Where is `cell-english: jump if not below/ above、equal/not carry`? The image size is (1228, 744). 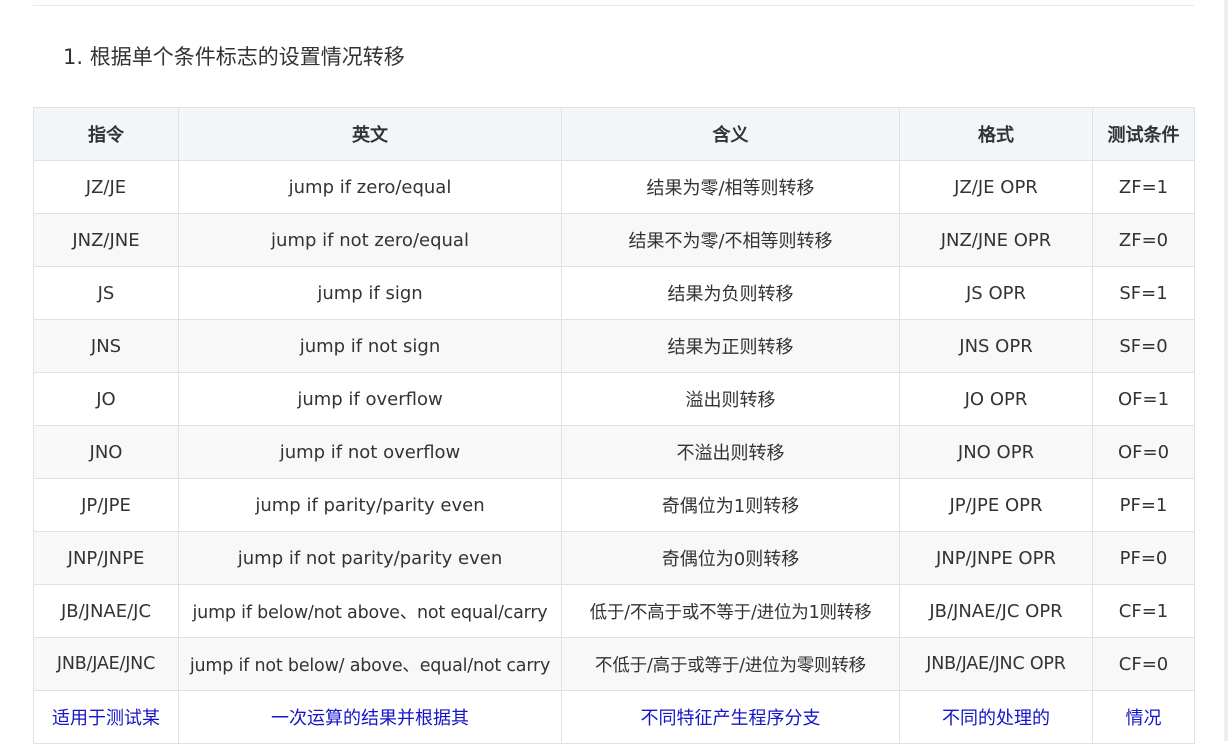 cell-english: jump if not below/ above、equal/not carry is located at coordinates (370, 664).